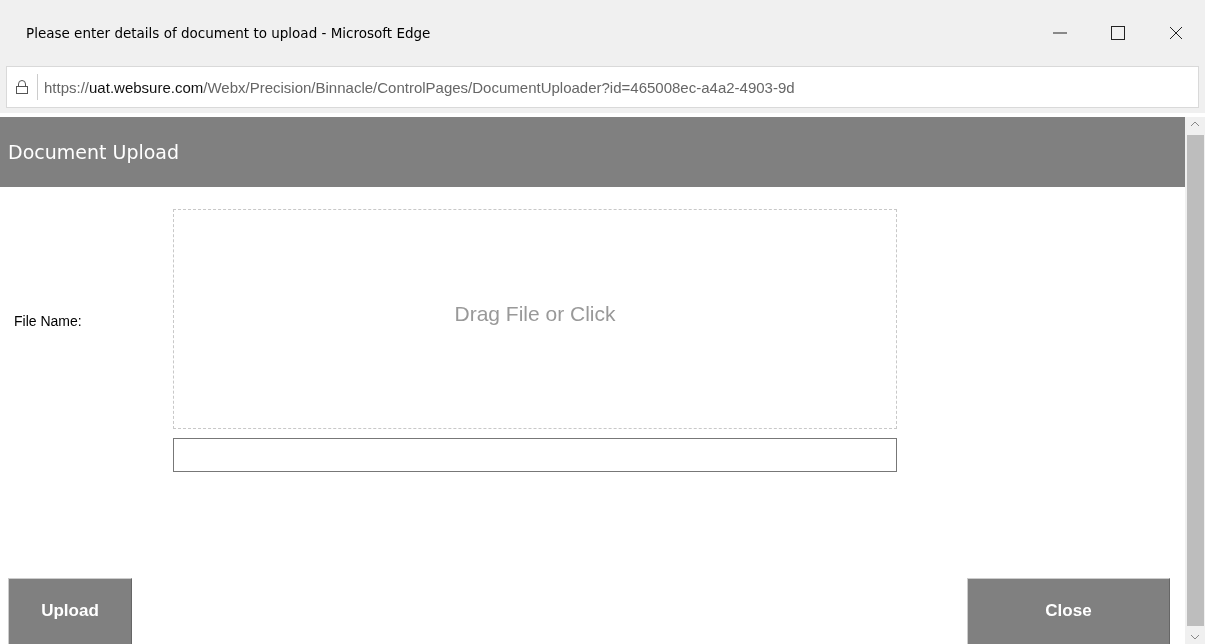 The image size is (1205, 644). What do you see at coordinates (1176, 33) in the screenshot?
I see `close-icon` at bounding box center [1176, 33].